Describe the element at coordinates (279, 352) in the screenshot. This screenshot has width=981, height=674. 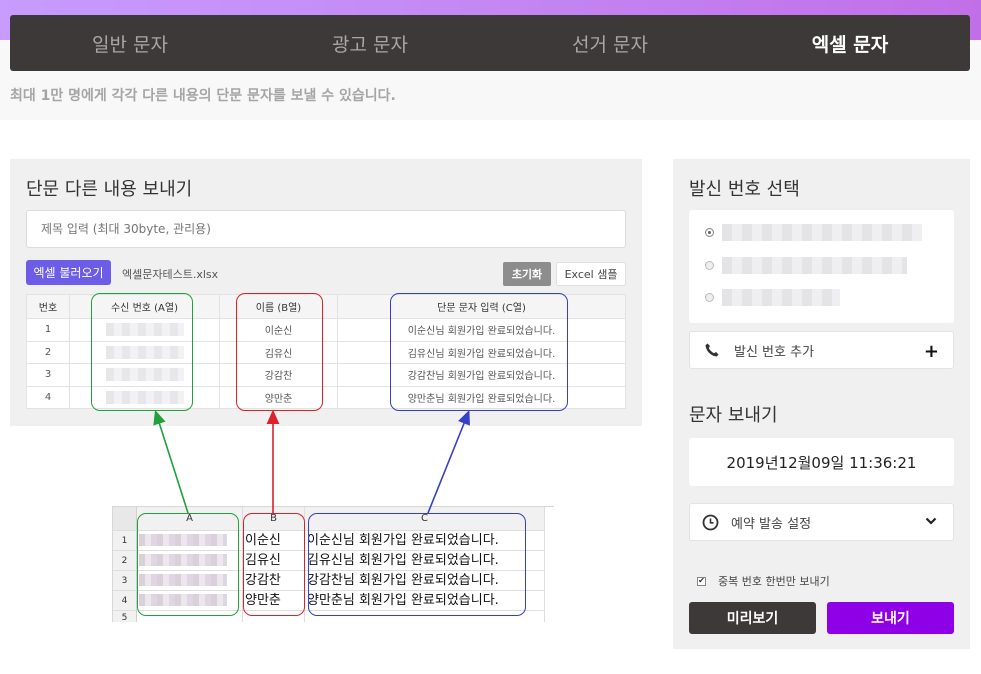
I see `highlight-name-column` at that location.